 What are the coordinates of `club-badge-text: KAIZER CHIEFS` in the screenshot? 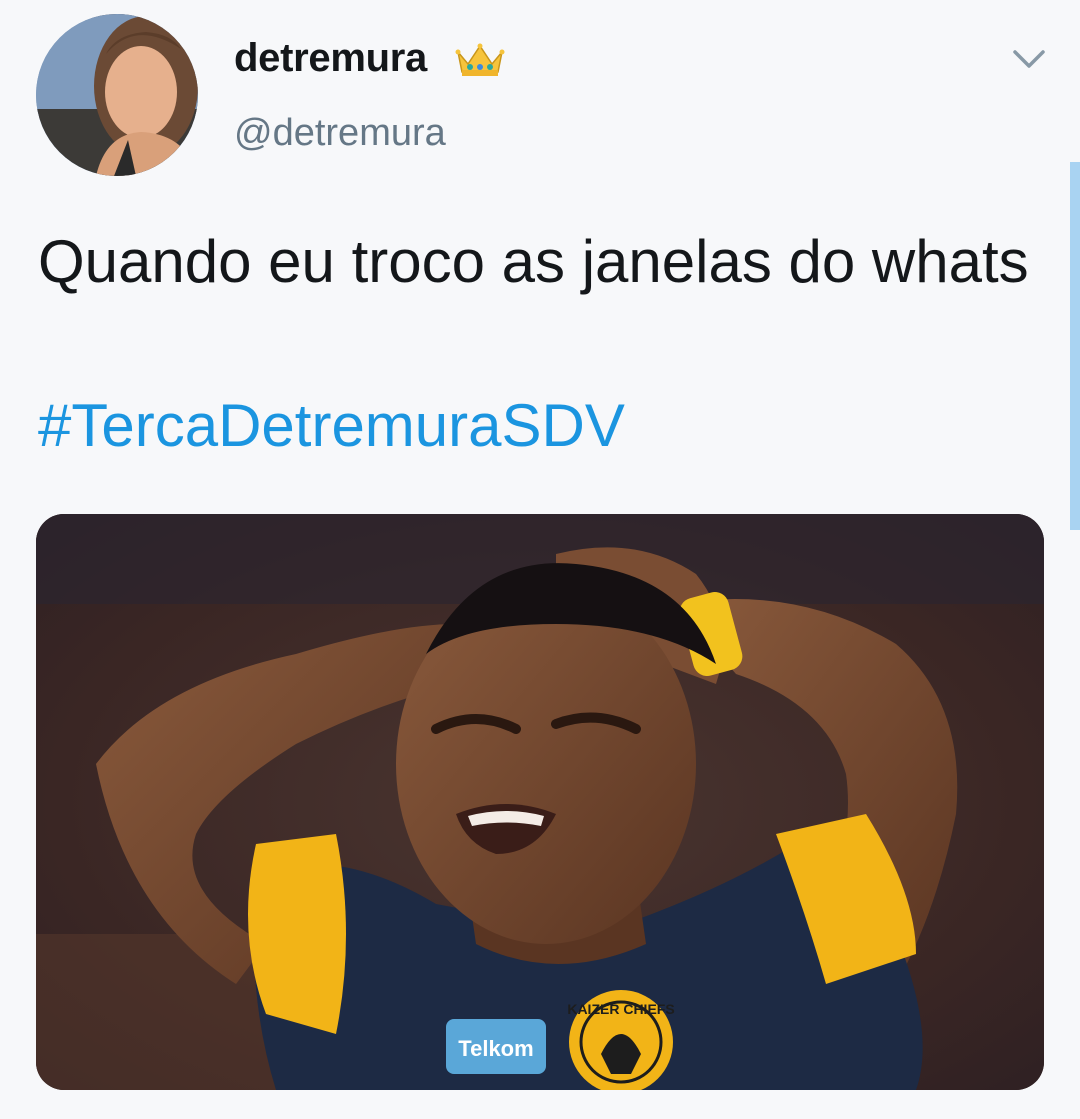 It's located at (620, 1009).